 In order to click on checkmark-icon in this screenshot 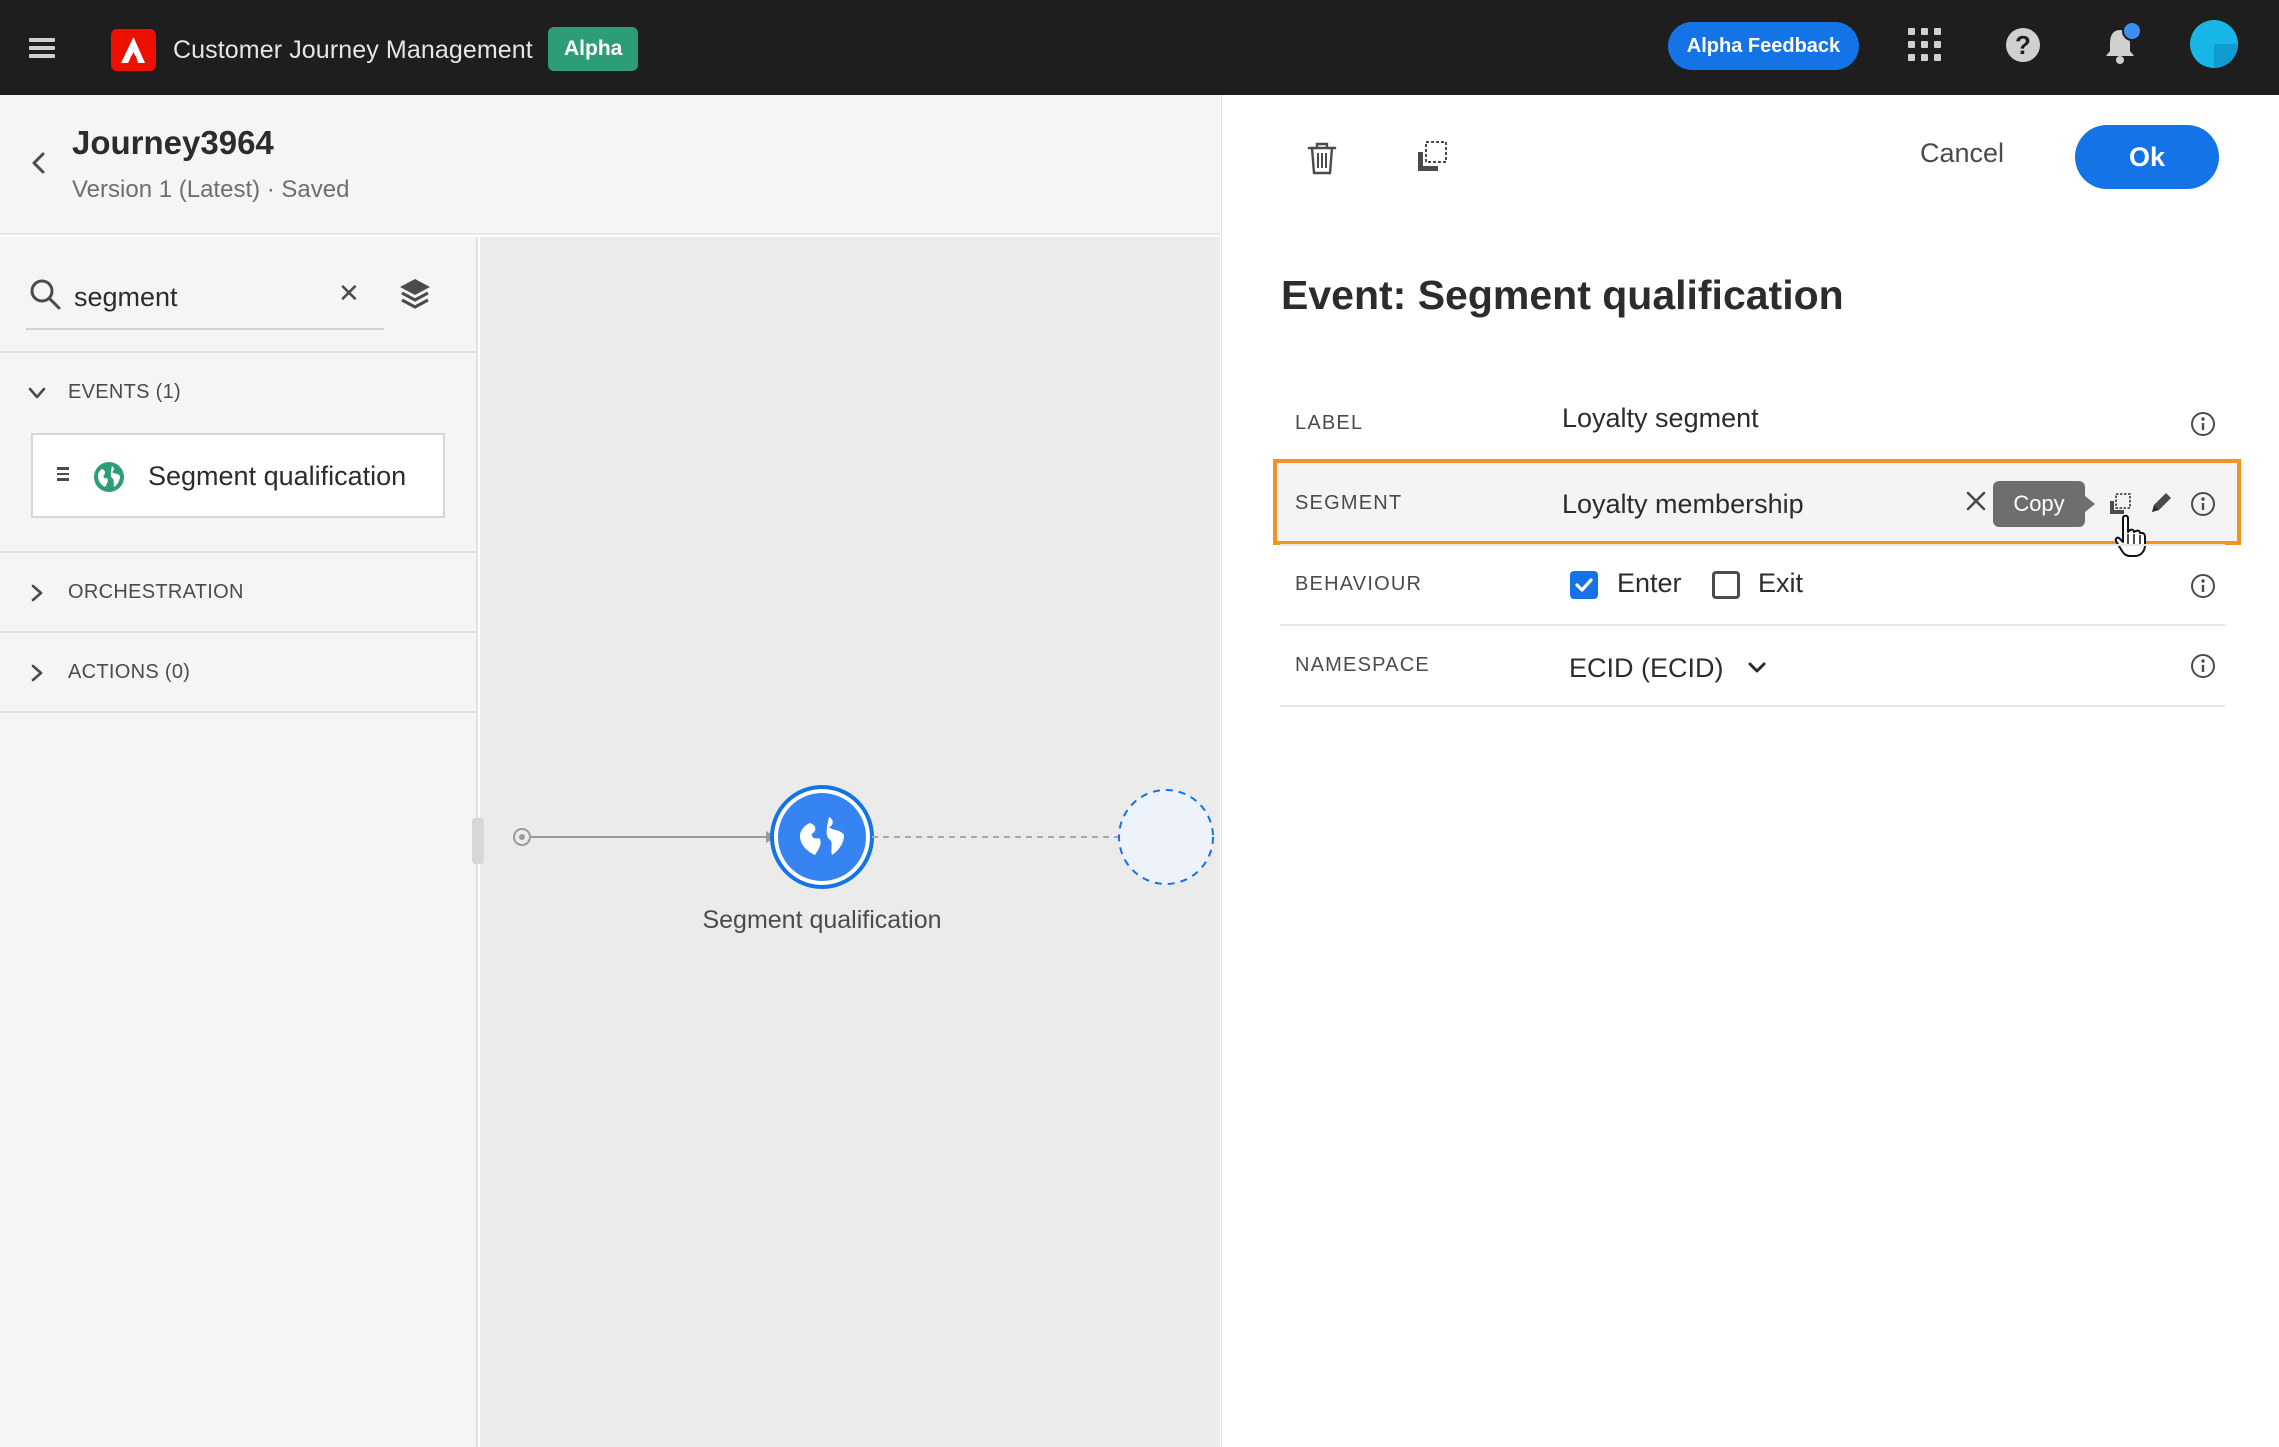, I will do `click(1584, 585)`.